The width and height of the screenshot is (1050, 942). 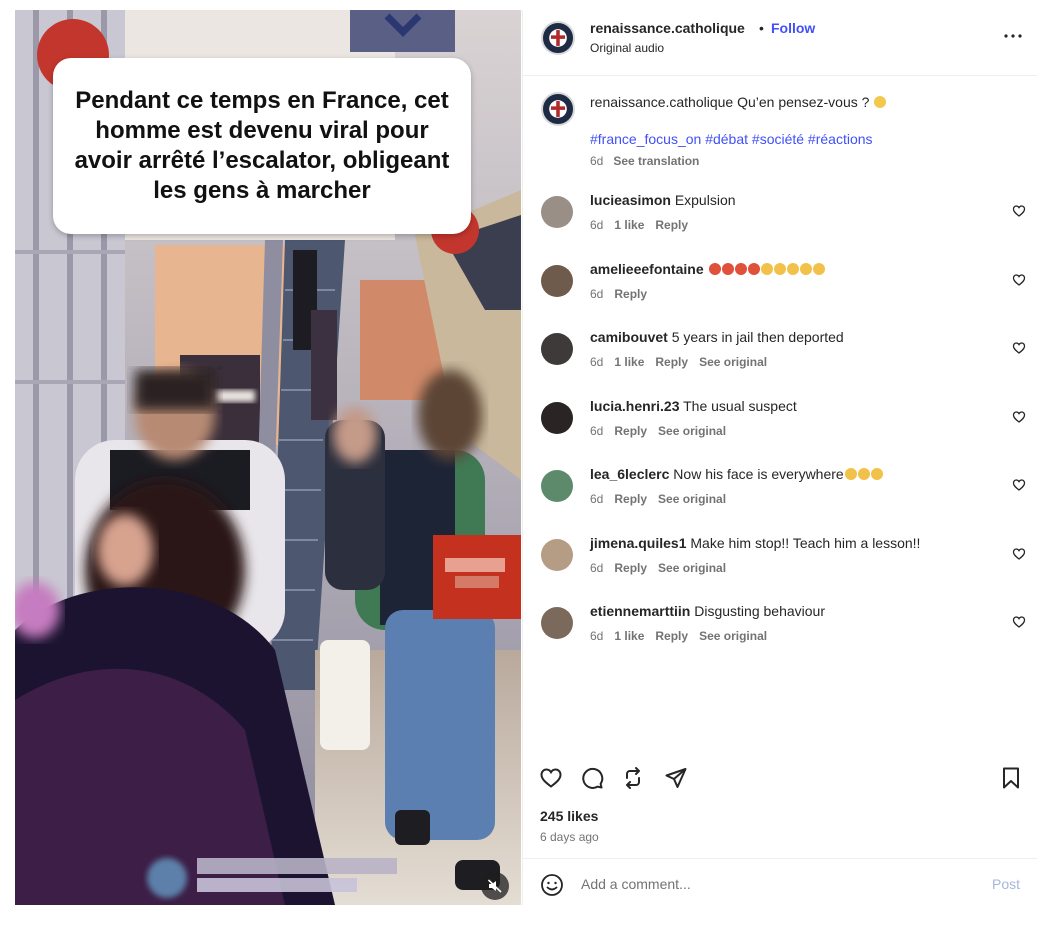 I want to click on more-dots-icon, so click(x=1013, y=36).